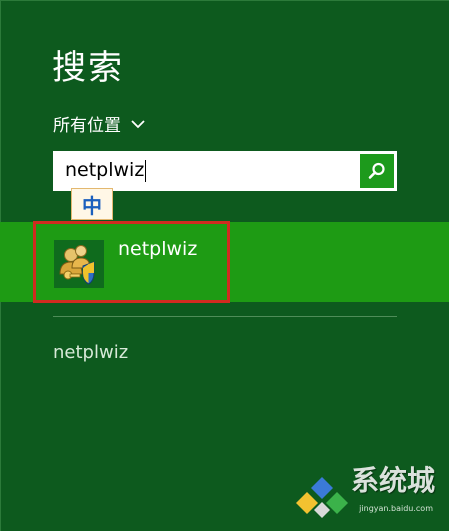 The image size is (449, 531). I want to click on watermark-subtext: jingyan.baidu.com, so click(396, 508).